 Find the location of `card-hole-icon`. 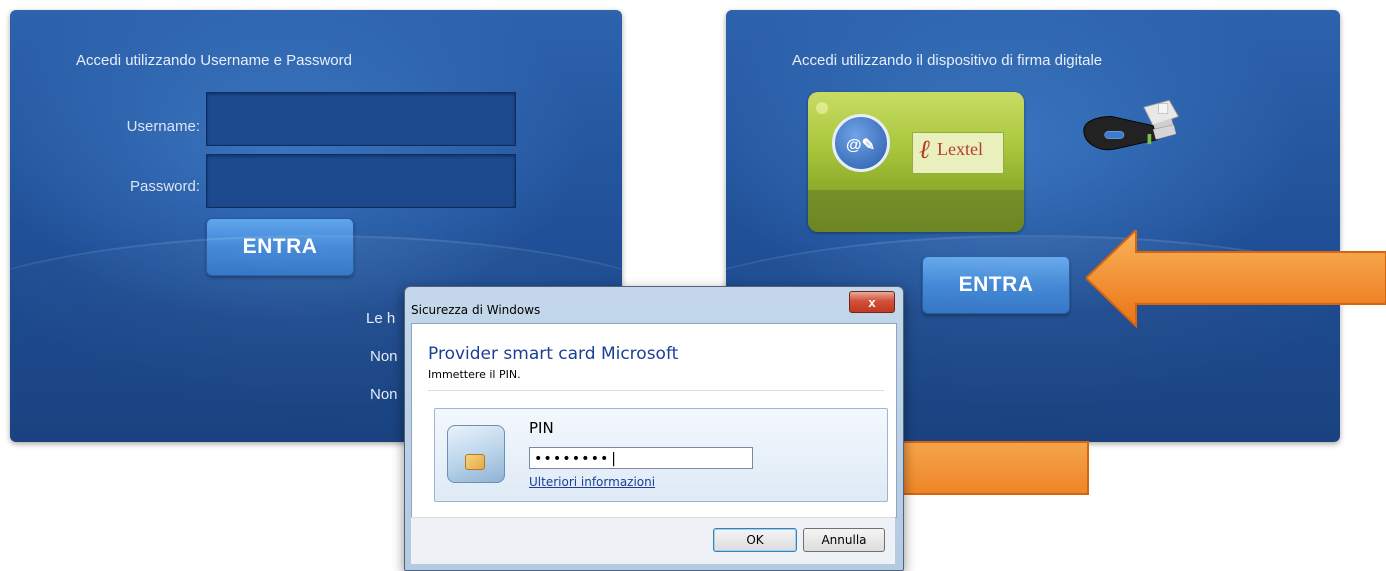

card-hole-icon is located at coordinates (822, 108).